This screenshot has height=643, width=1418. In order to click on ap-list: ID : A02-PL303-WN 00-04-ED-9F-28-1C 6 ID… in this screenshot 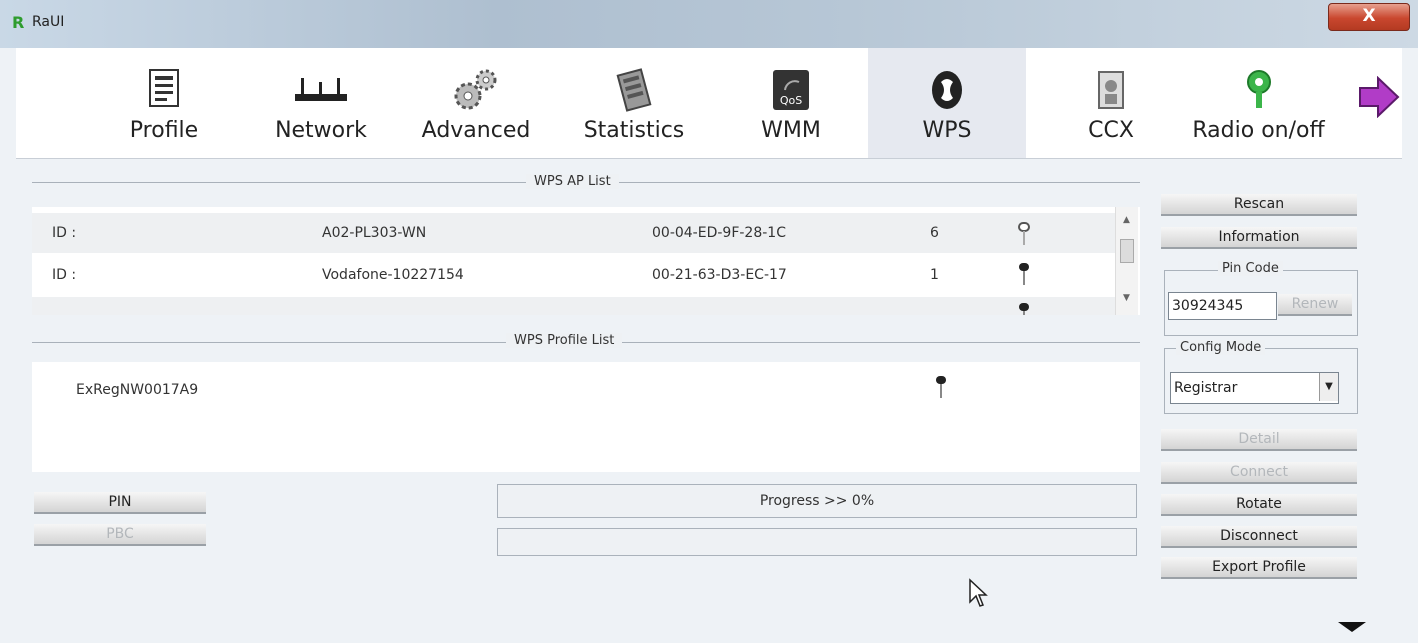, I will do `click(586, 261)`.